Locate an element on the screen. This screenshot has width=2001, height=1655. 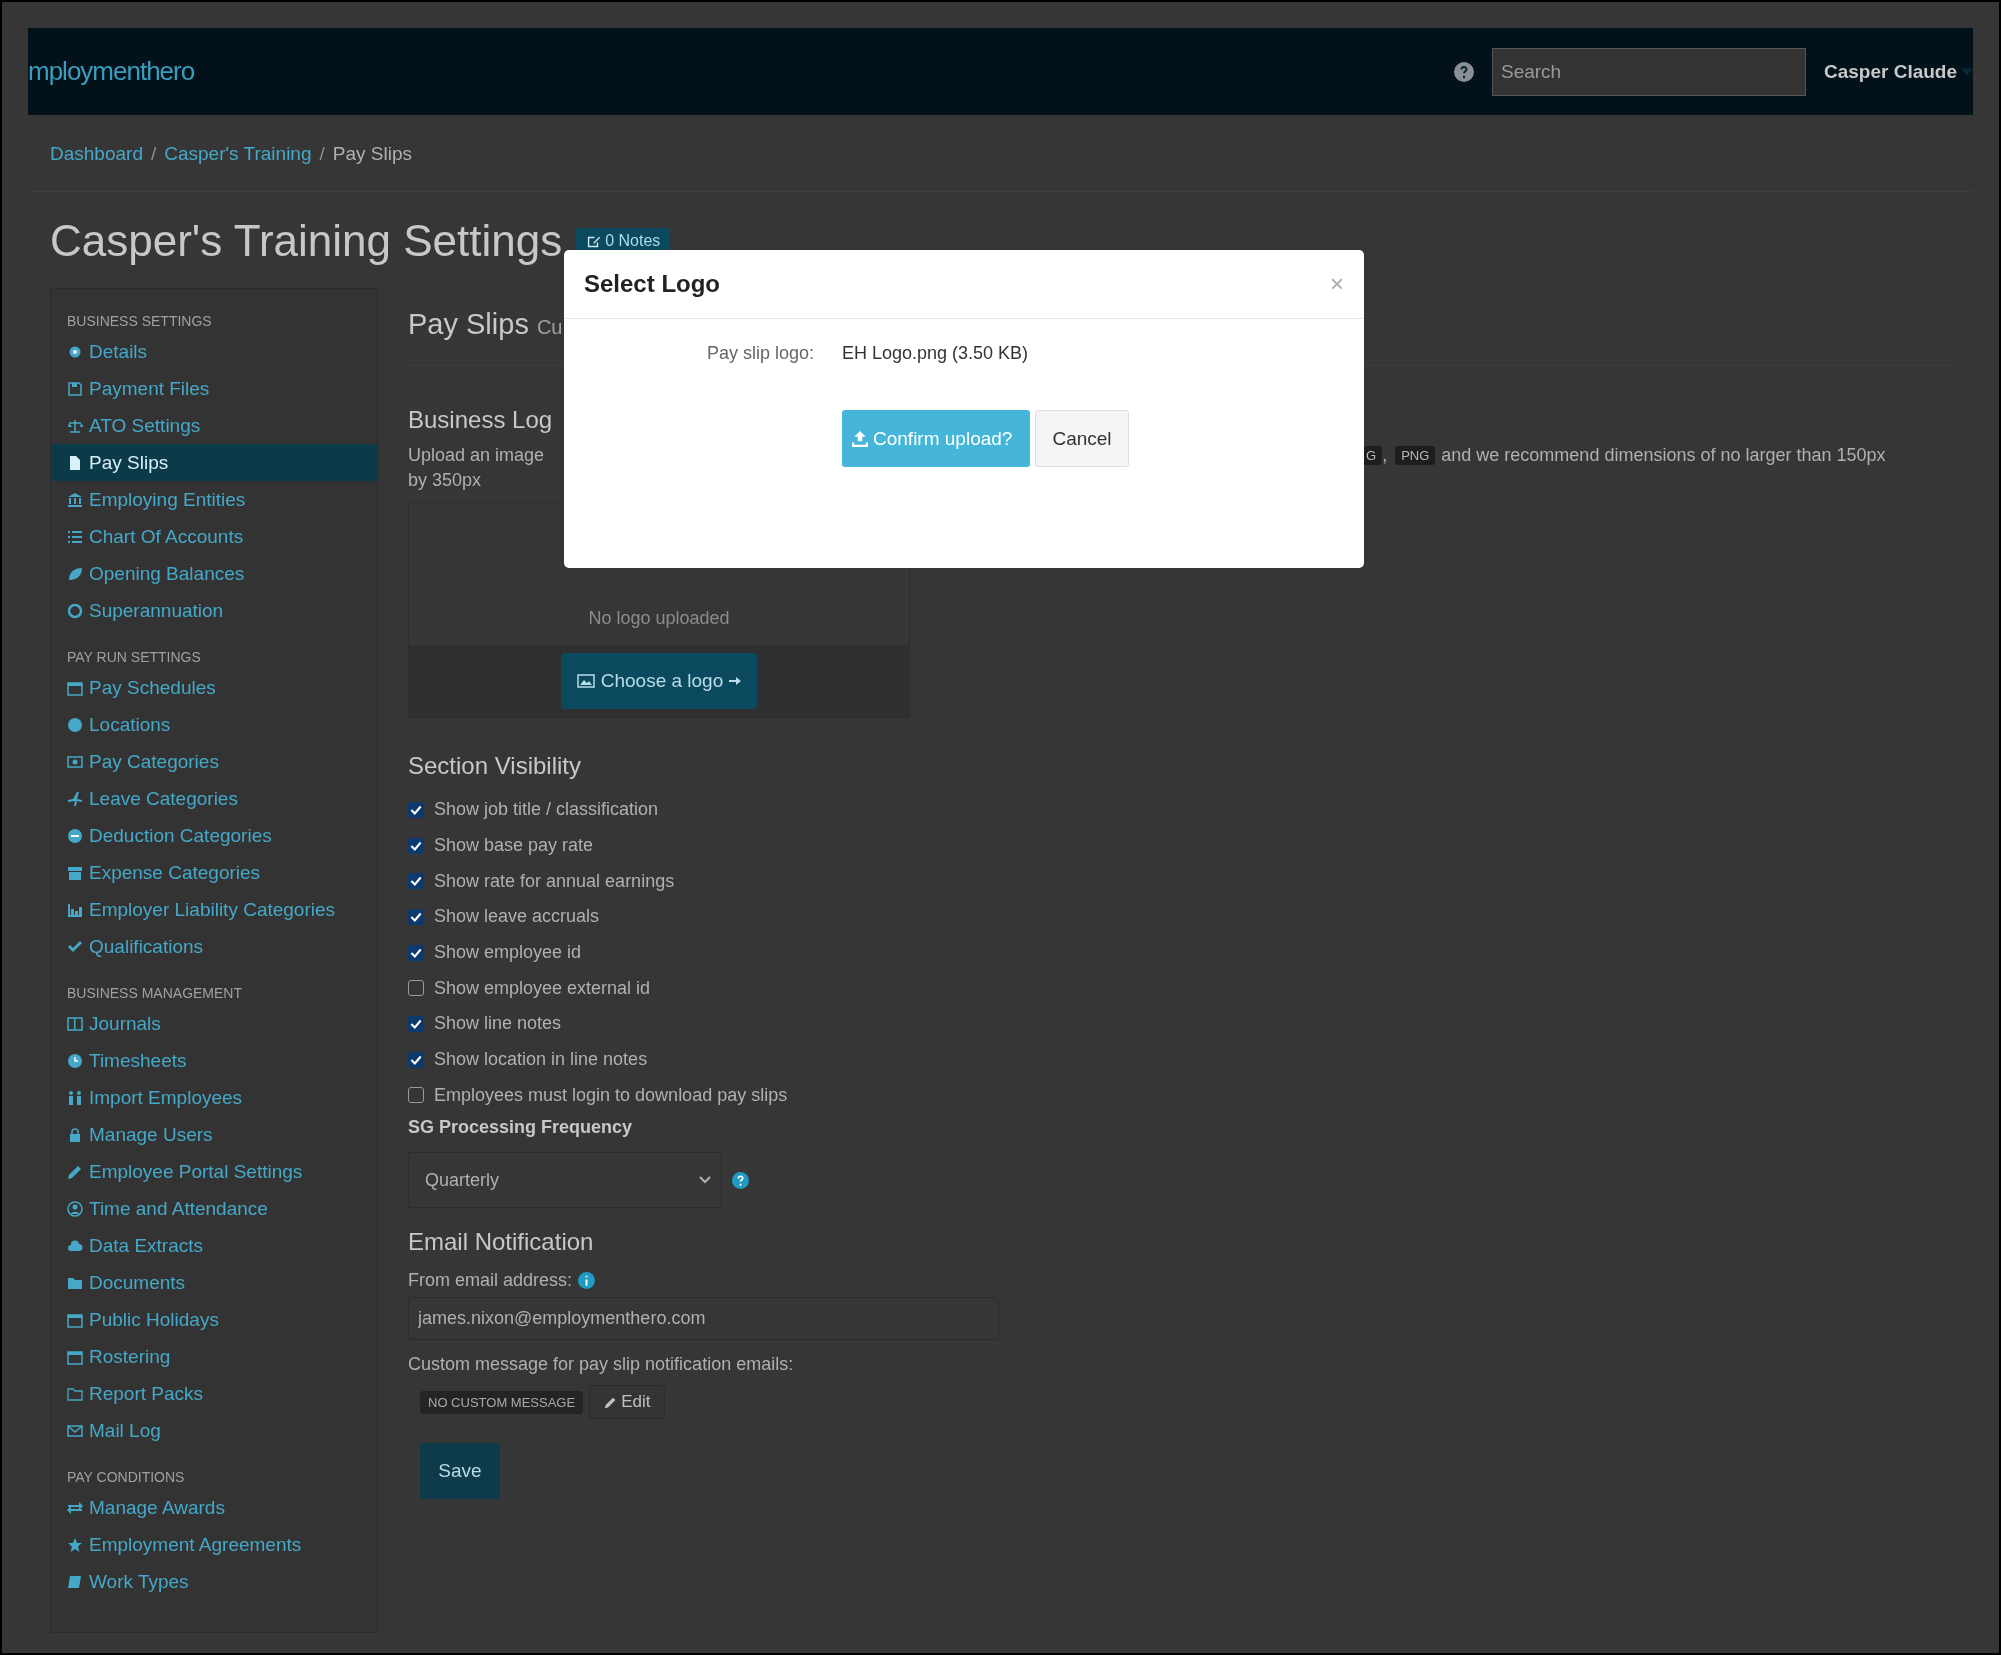
status-badge: NO CUSTOM MESSAGE is located at coordinates (502, 1402).